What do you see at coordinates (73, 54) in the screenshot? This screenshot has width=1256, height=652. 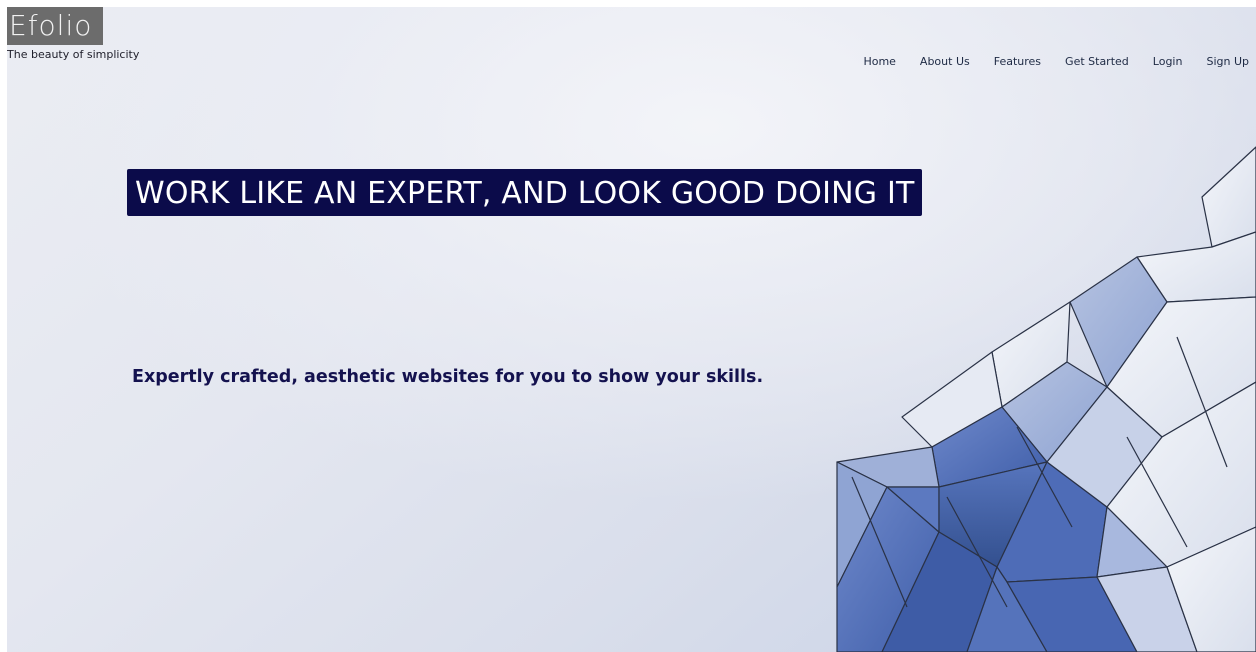 I see `brand-tagline: The beauty of simplicity` at bounding box center [73, 54].